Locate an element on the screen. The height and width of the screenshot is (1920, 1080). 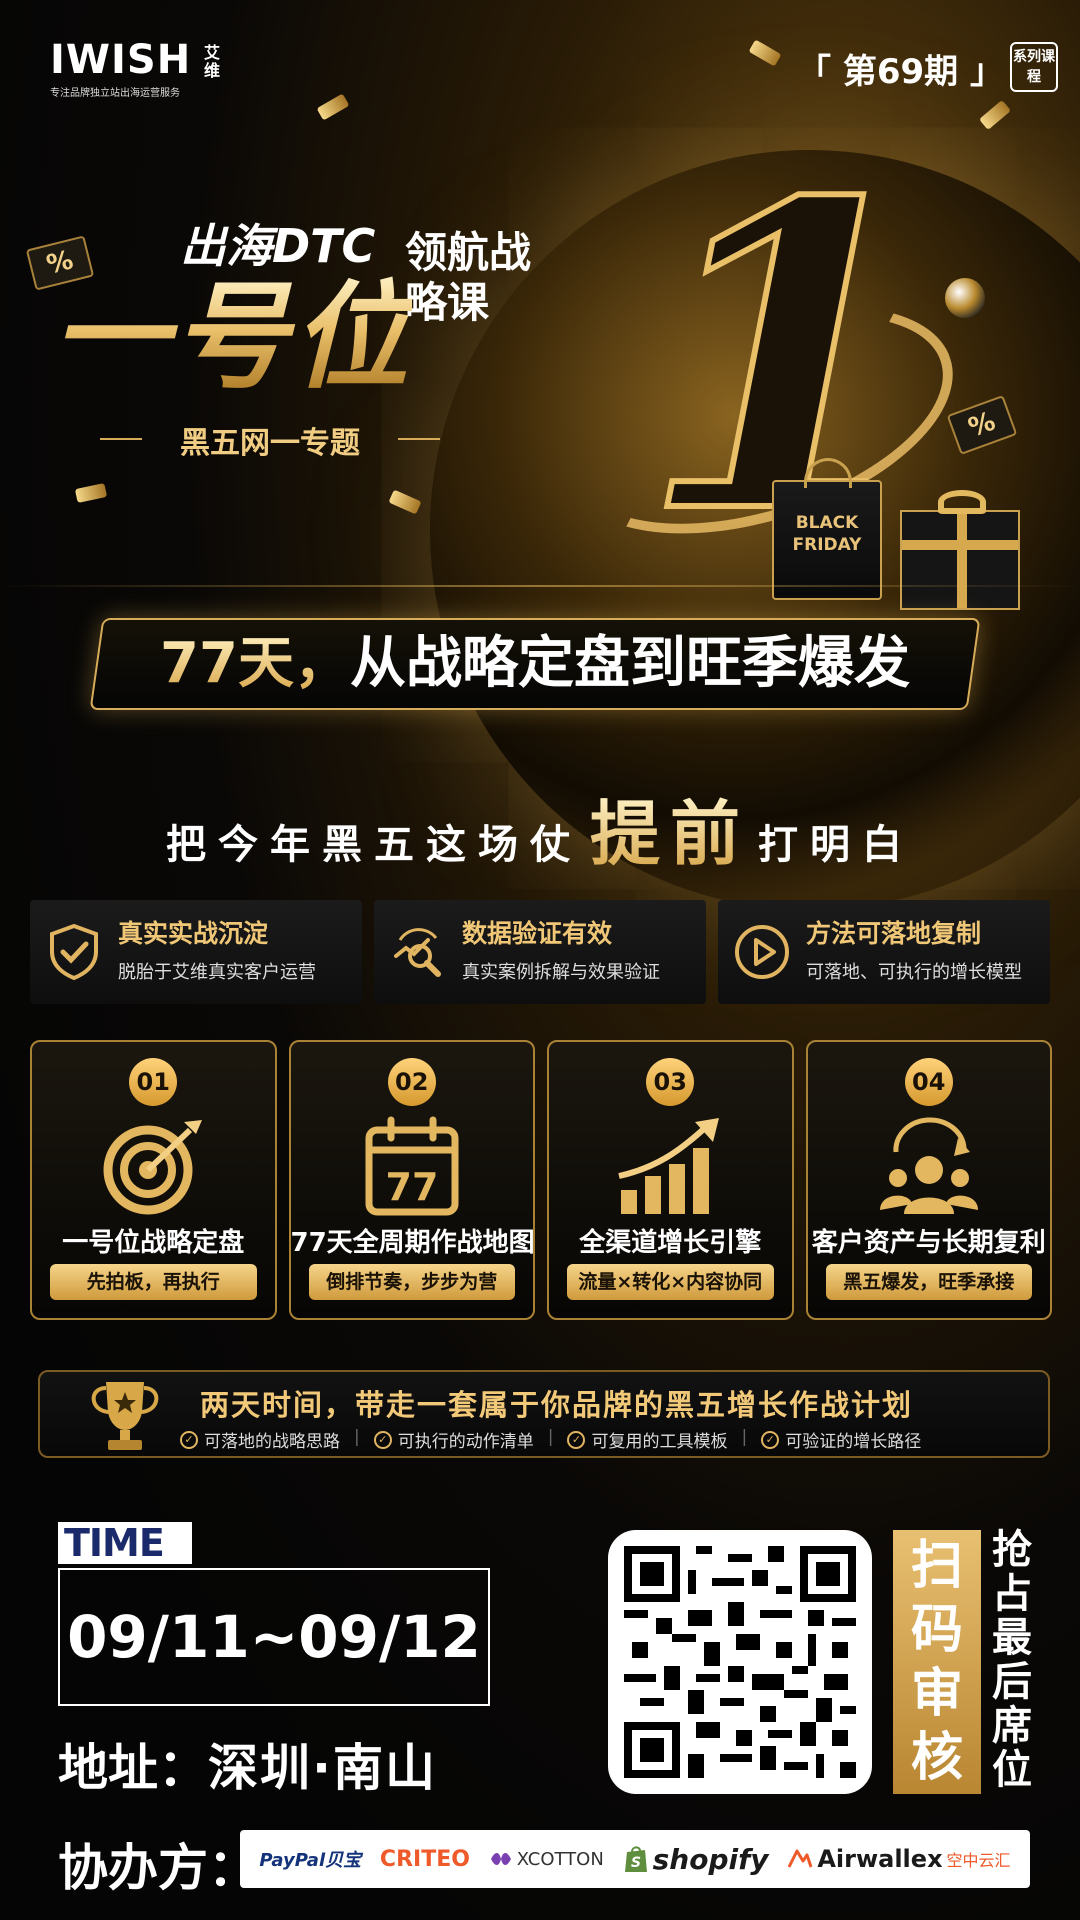
qr-code is located at coordinates (740, 1662).